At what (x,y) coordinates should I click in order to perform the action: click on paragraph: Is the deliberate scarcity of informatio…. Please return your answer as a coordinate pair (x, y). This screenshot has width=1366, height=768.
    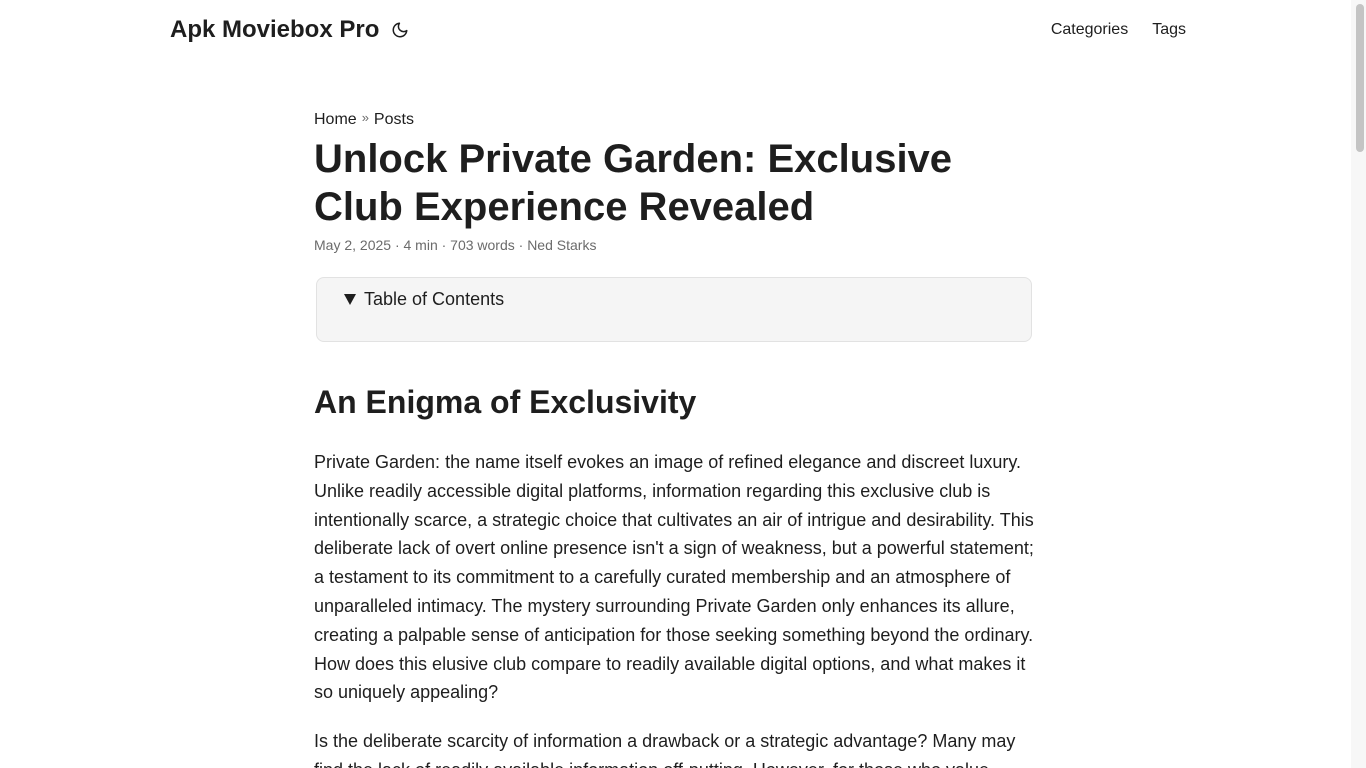
    Looking at the image, I should click on (665, 749).